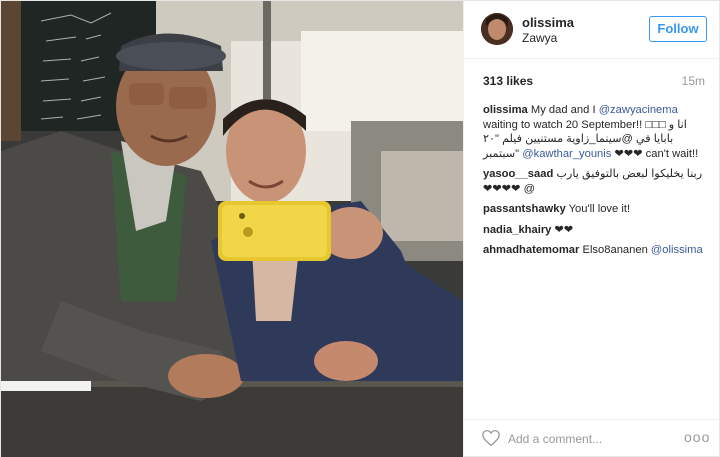 The height and width of the screenshot is (457, 720). What do you see at coordinates (592, 30) in the screenshot?
I see `post-header: olissima Zawya Follow` at bounding box center [592, 30].